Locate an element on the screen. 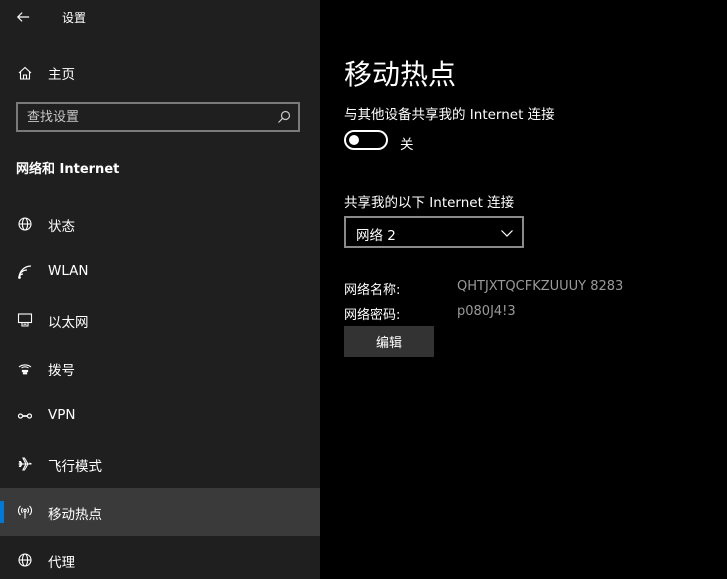 The width and height of the screenshot is (727, 579). search-box is located at coordinates (158, 117).